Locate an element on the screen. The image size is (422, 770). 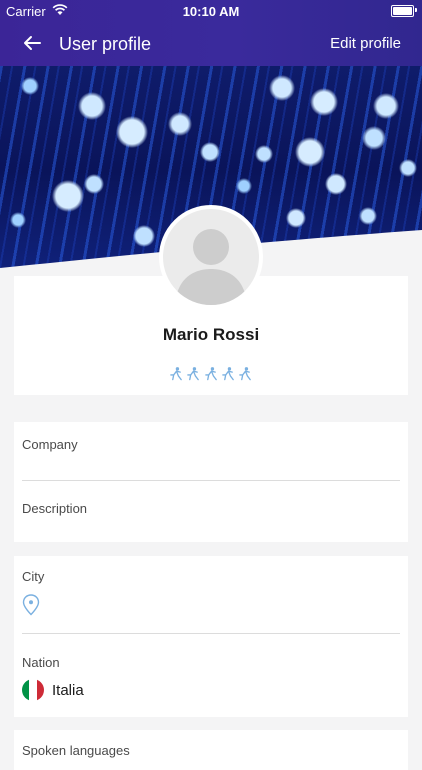
spoken-languages-label: Spoken languages is located at coordinates (76, 750).